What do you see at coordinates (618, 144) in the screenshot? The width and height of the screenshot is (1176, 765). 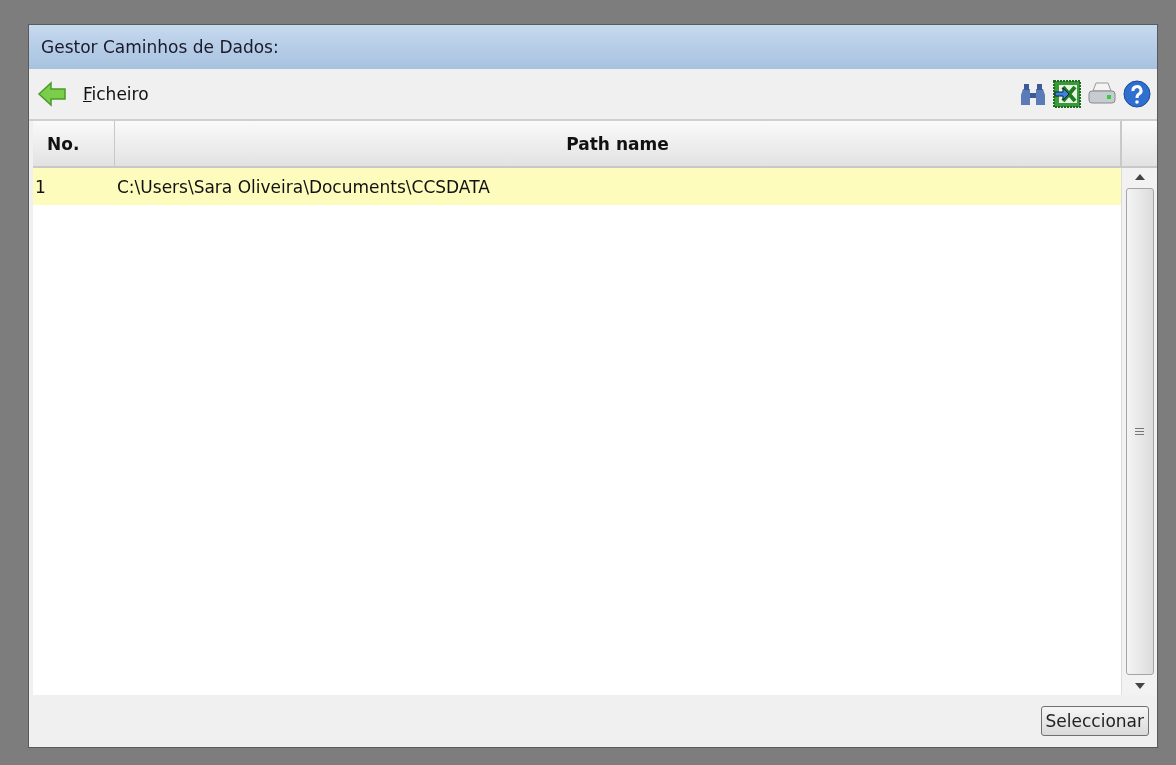 I see `column-header: Path name` at bounding box center [618, 144].